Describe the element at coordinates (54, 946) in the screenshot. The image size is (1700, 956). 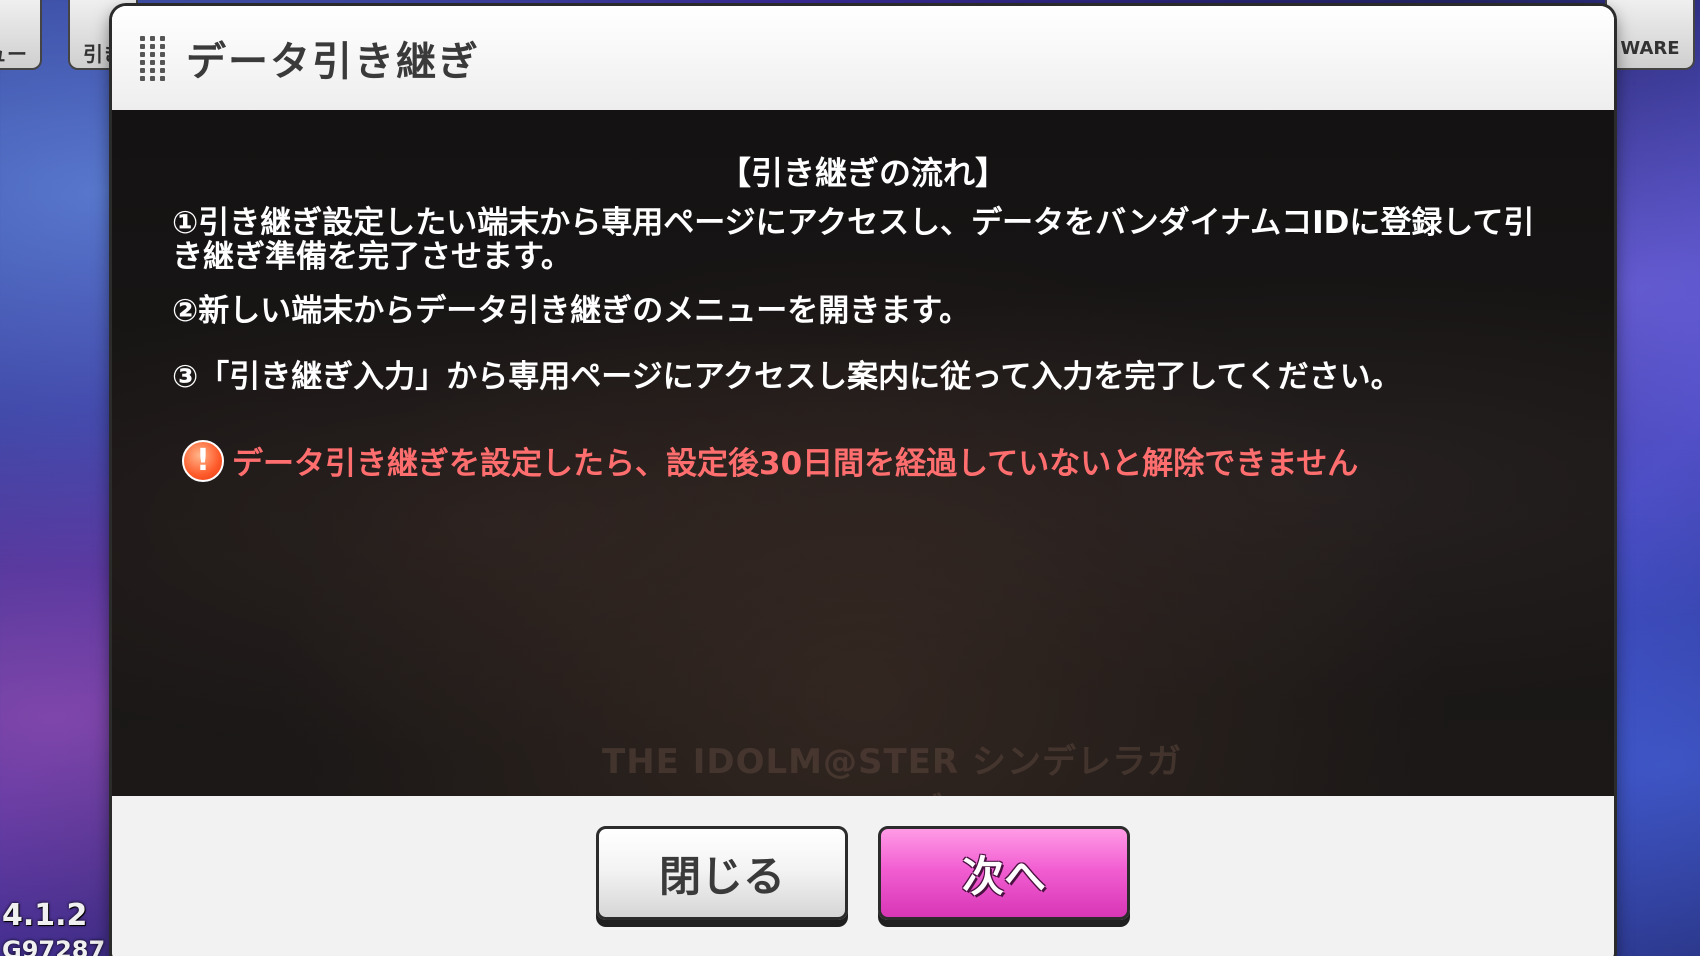
I see `user-id-label: G97287` at that location.